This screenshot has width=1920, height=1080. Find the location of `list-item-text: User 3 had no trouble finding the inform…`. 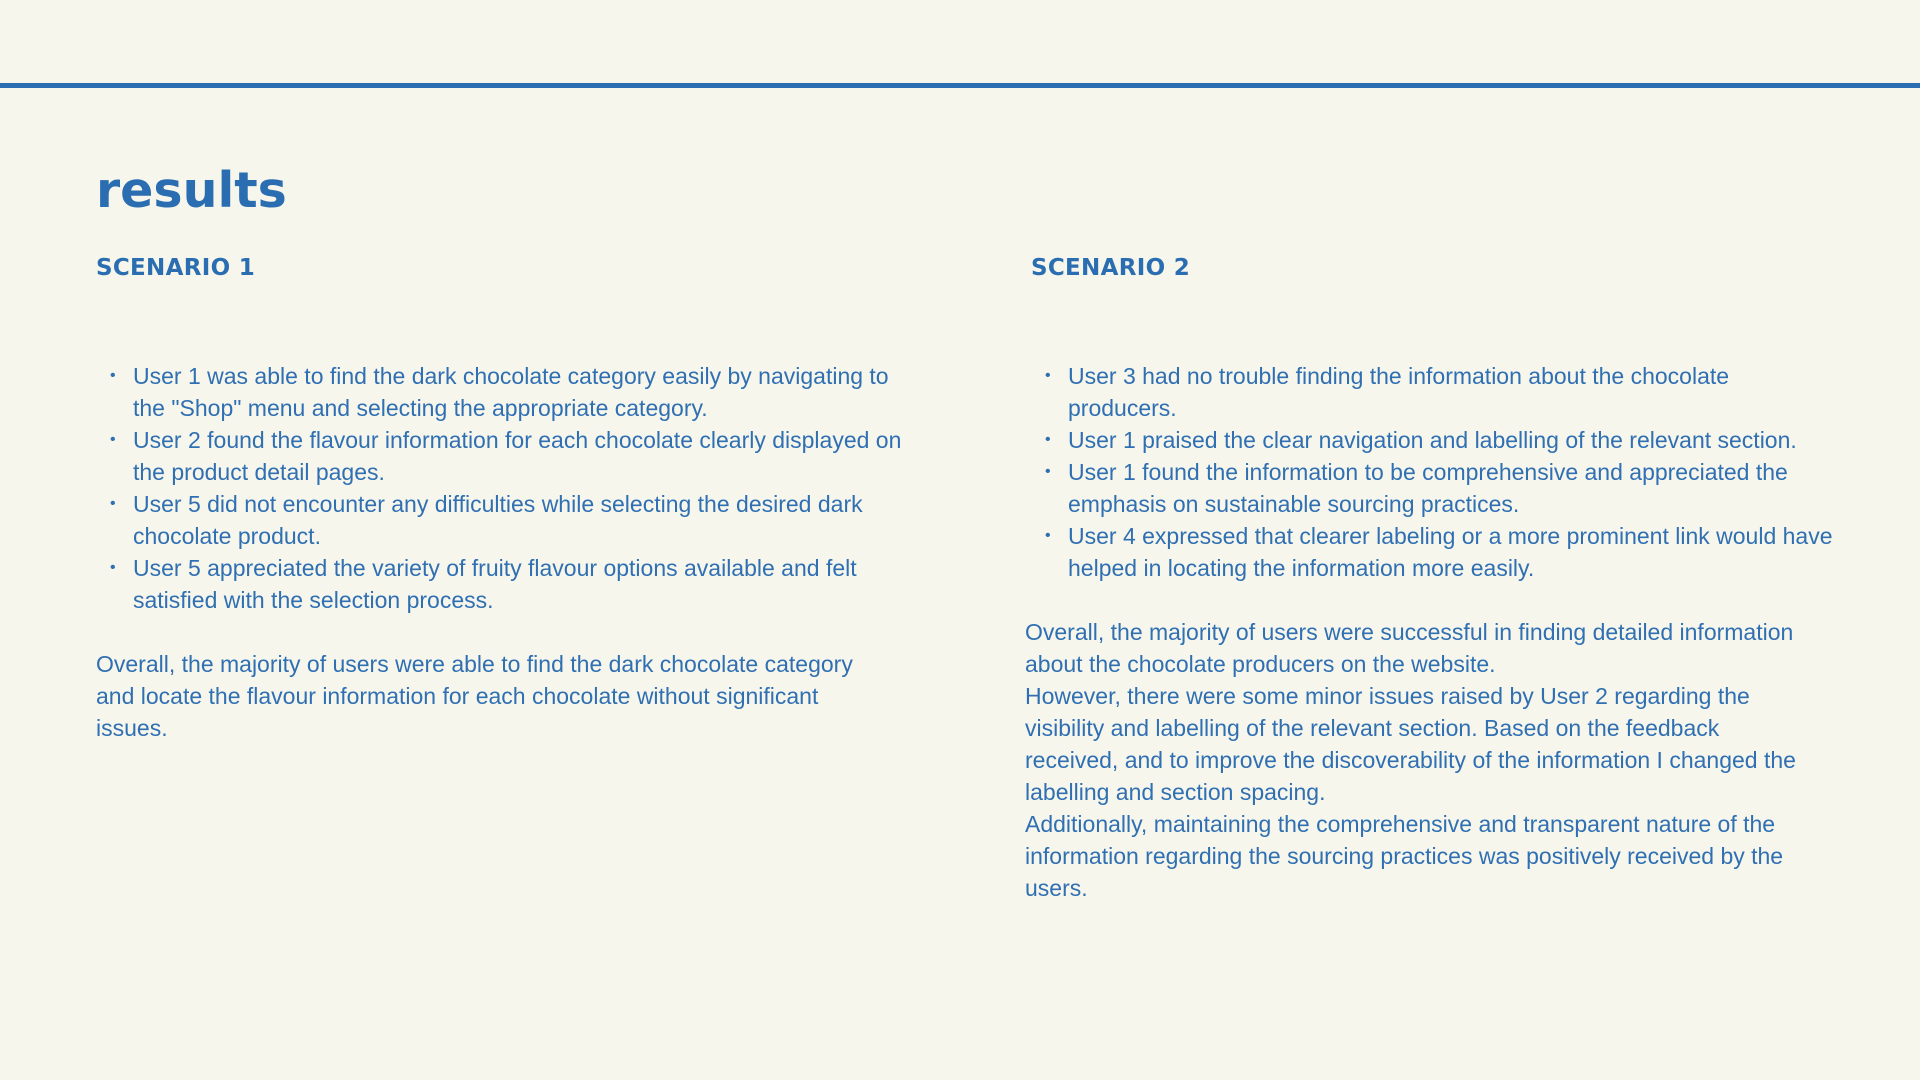

list-item-text: User 3 had no trouble finding the inform… is located at coordinates (1399, 392).